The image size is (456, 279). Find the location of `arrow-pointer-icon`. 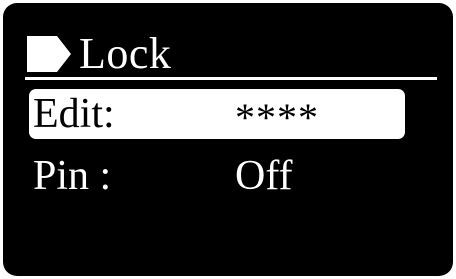

arrow-pointer-icon is located at coordinates (49, 54).